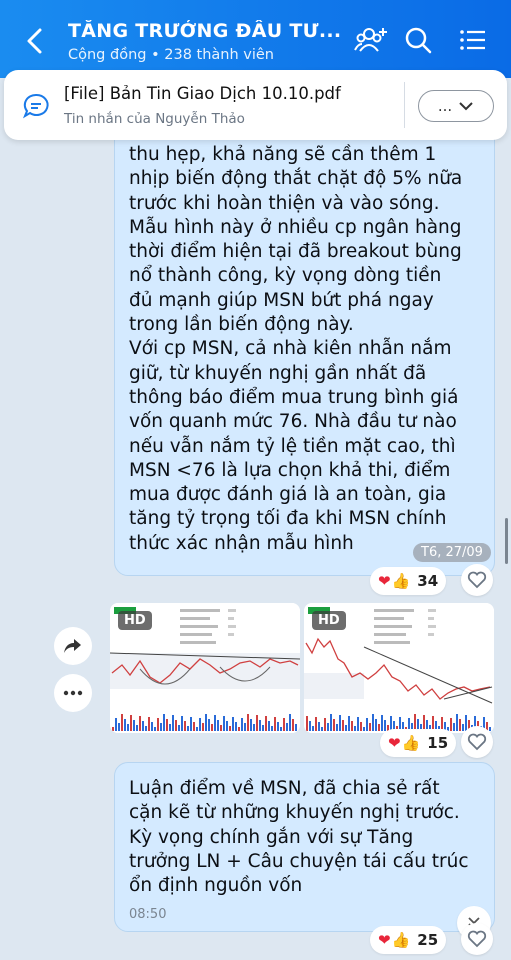  What do you see at coordinates (295, 227) in the screenshot?
I see `message-line: Mẫu hình này ở nhiều cp ngân hàng` at bounding box center [295, 227].